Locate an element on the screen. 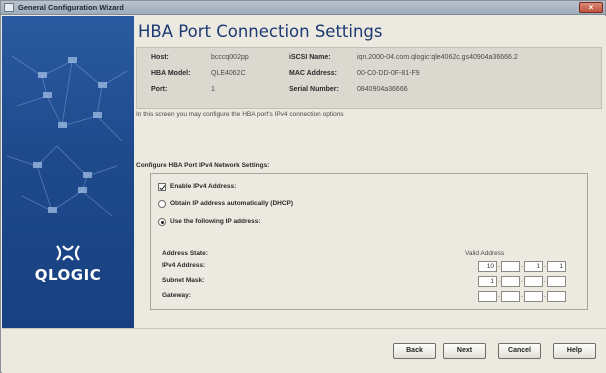 The width and height of the screenshot is (606, 373). gateway-label: Gateway: is located at coordinates (176, 295).